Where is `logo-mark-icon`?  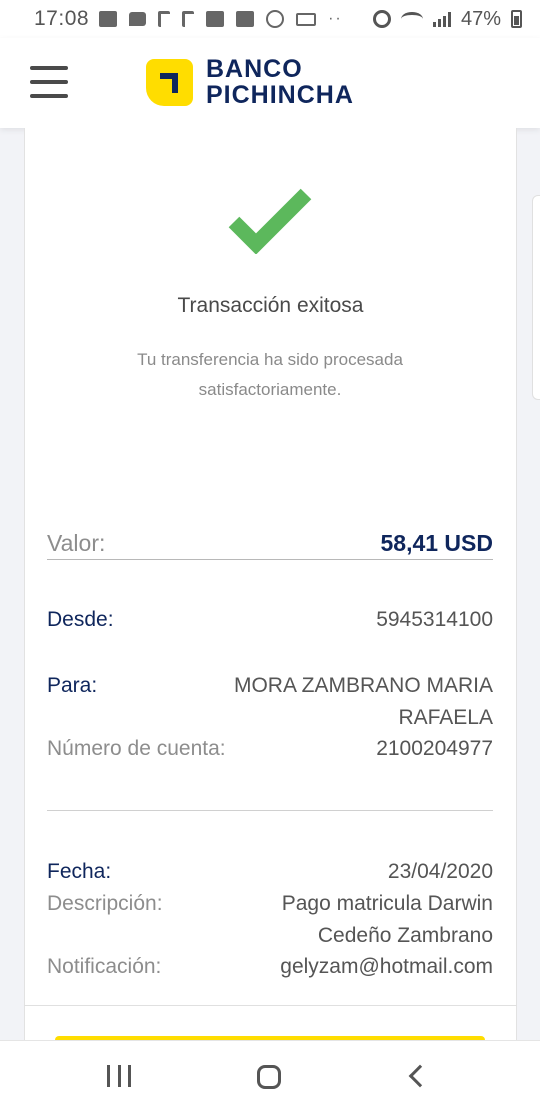
logo-mark-icon is located at coordinates (169, 82).